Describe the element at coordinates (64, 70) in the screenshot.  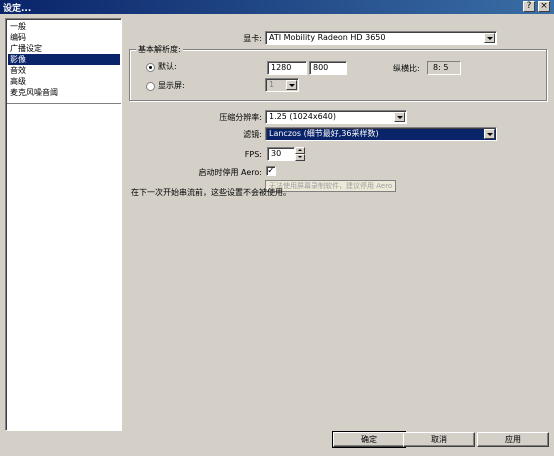
I see `sidebar-item-audio: 音效` at that location.